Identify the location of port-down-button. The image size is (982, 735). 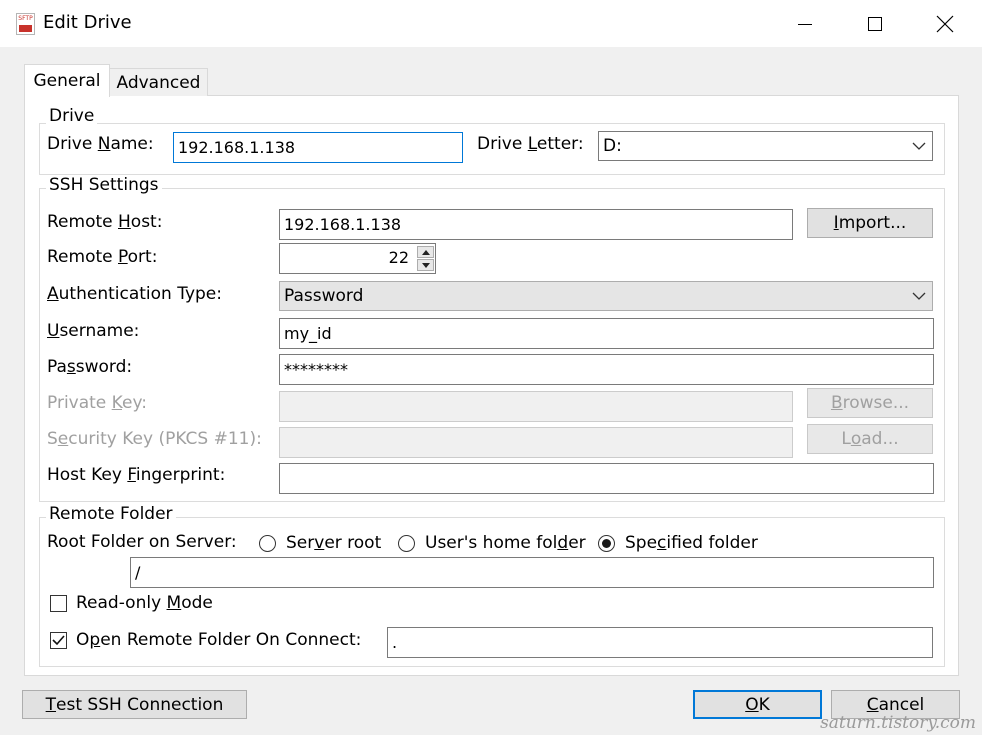
(425, 265).